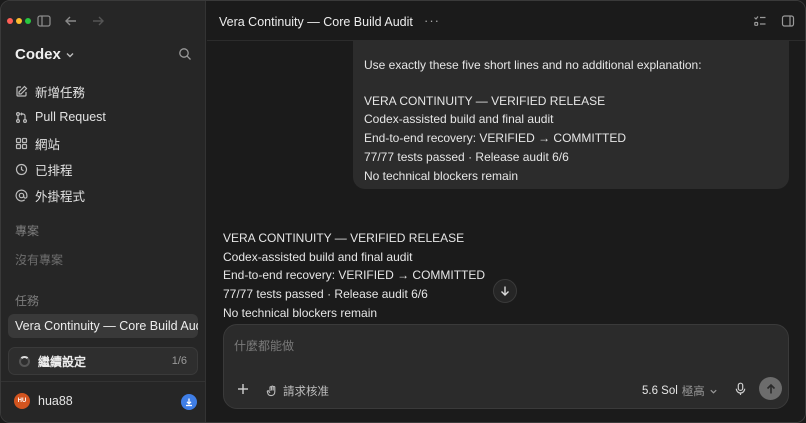 This screenshot has width=806, height=423. I want to click on arrow-down-icon, so click(505, 291).